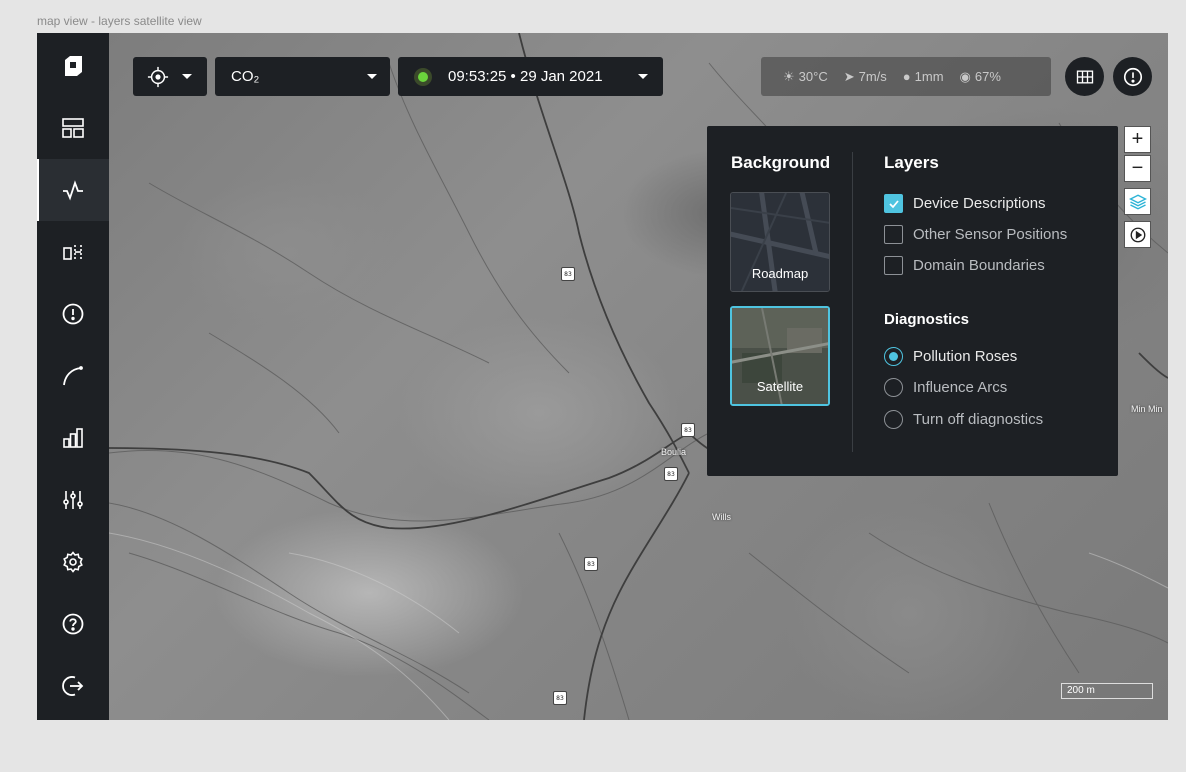 The width and height of the screenshot is (1186, 772). I want to click on wind-icon: ➤, so click(849, 76).